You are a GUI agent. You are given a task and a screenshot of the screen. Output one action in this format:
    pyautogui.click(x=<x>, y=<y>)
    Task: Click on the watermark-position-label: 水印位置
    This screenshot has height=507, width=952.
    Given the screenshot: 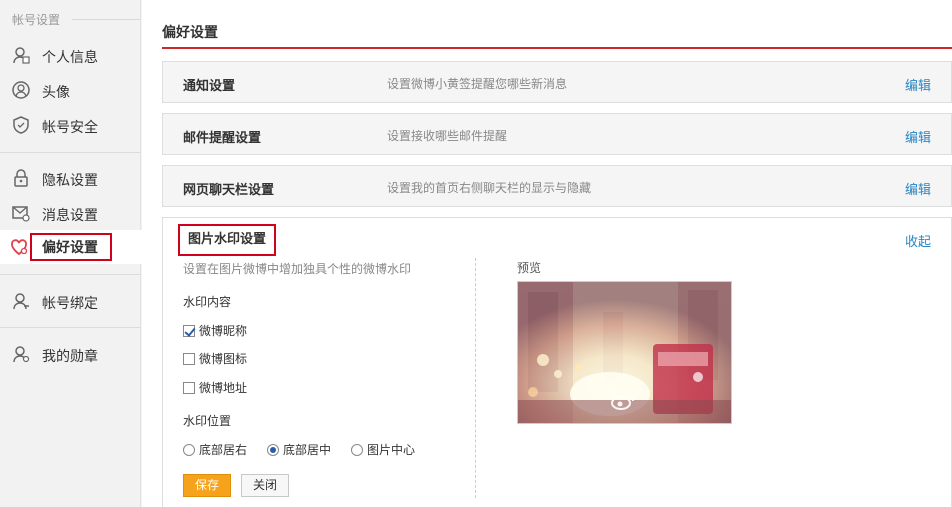 What is the action you would take?
    pyautogui.click(x=207, y=421)
    